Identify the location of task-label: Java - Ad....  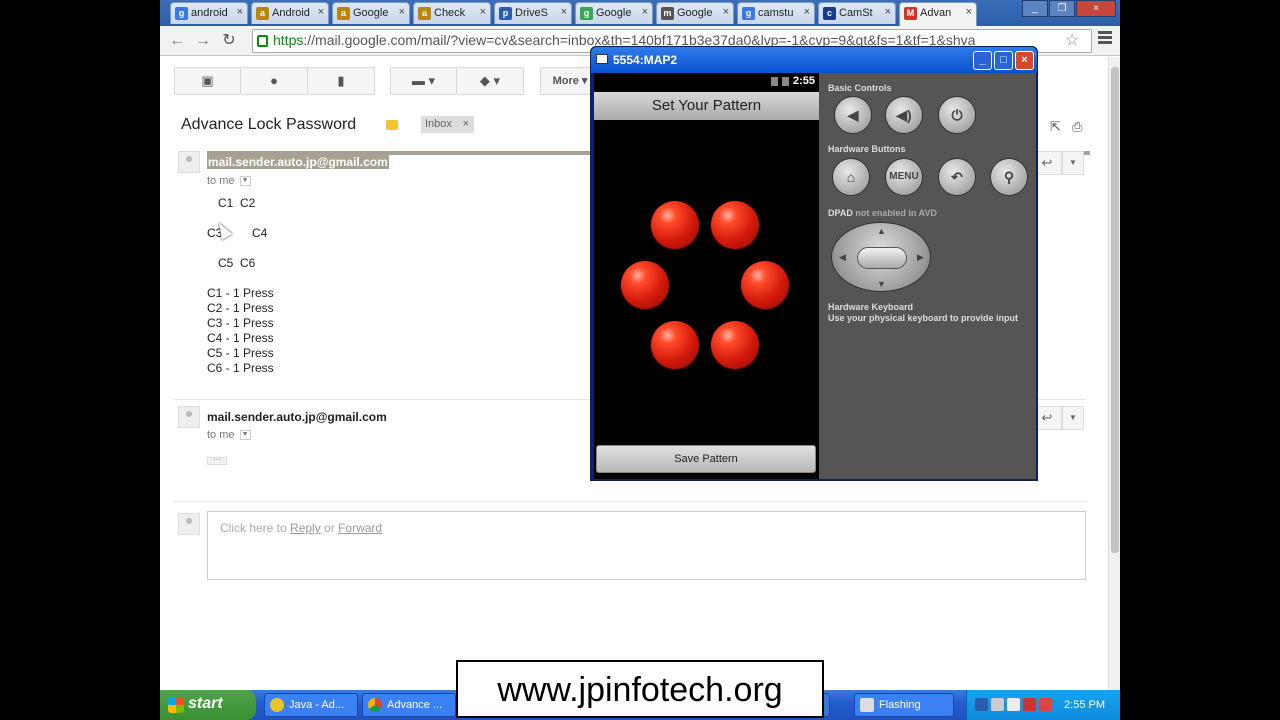
(317, 705).